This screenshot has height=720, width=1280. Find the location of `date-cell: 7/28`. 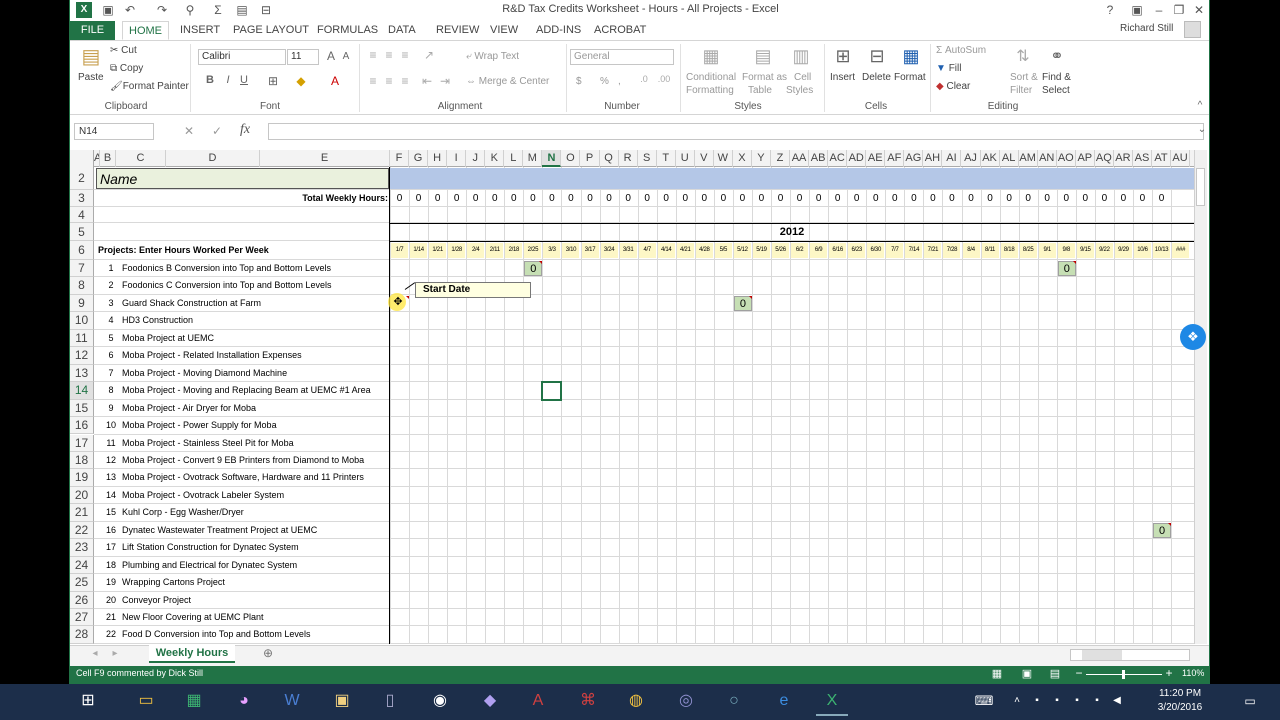

date-cell: 7/28 is located at coordinates (952, 250).